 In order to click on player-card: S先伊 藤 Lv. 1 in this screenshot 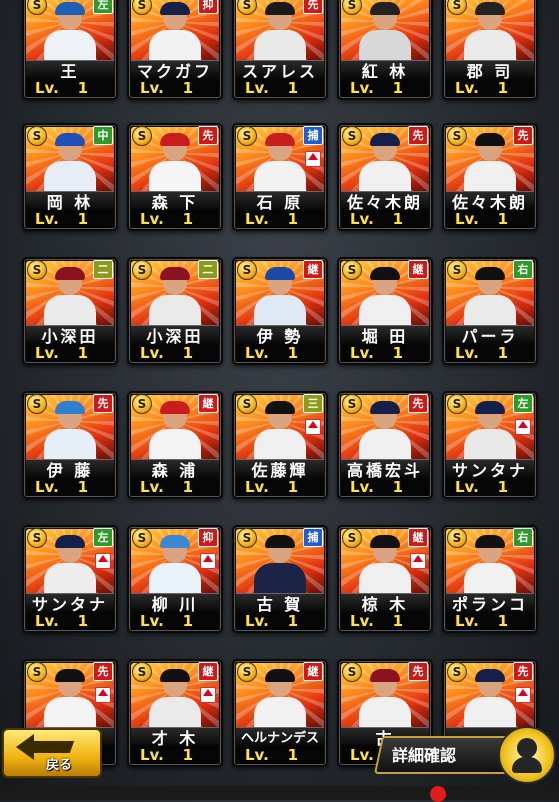, I will do `click(70, 445)`.